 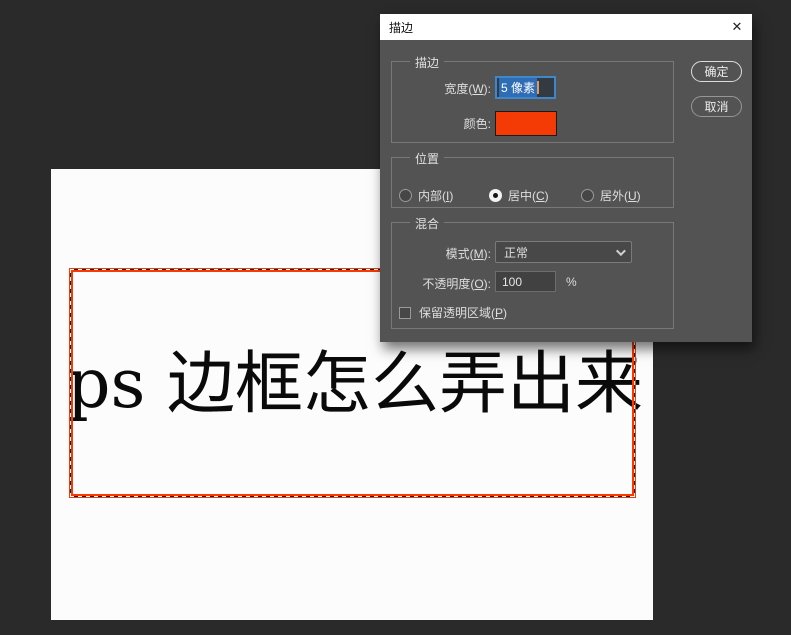 What do you see at coordinates (571, 282) in the screenshot?
I see `opacity-unit: %` at bounding box center [571, 282].